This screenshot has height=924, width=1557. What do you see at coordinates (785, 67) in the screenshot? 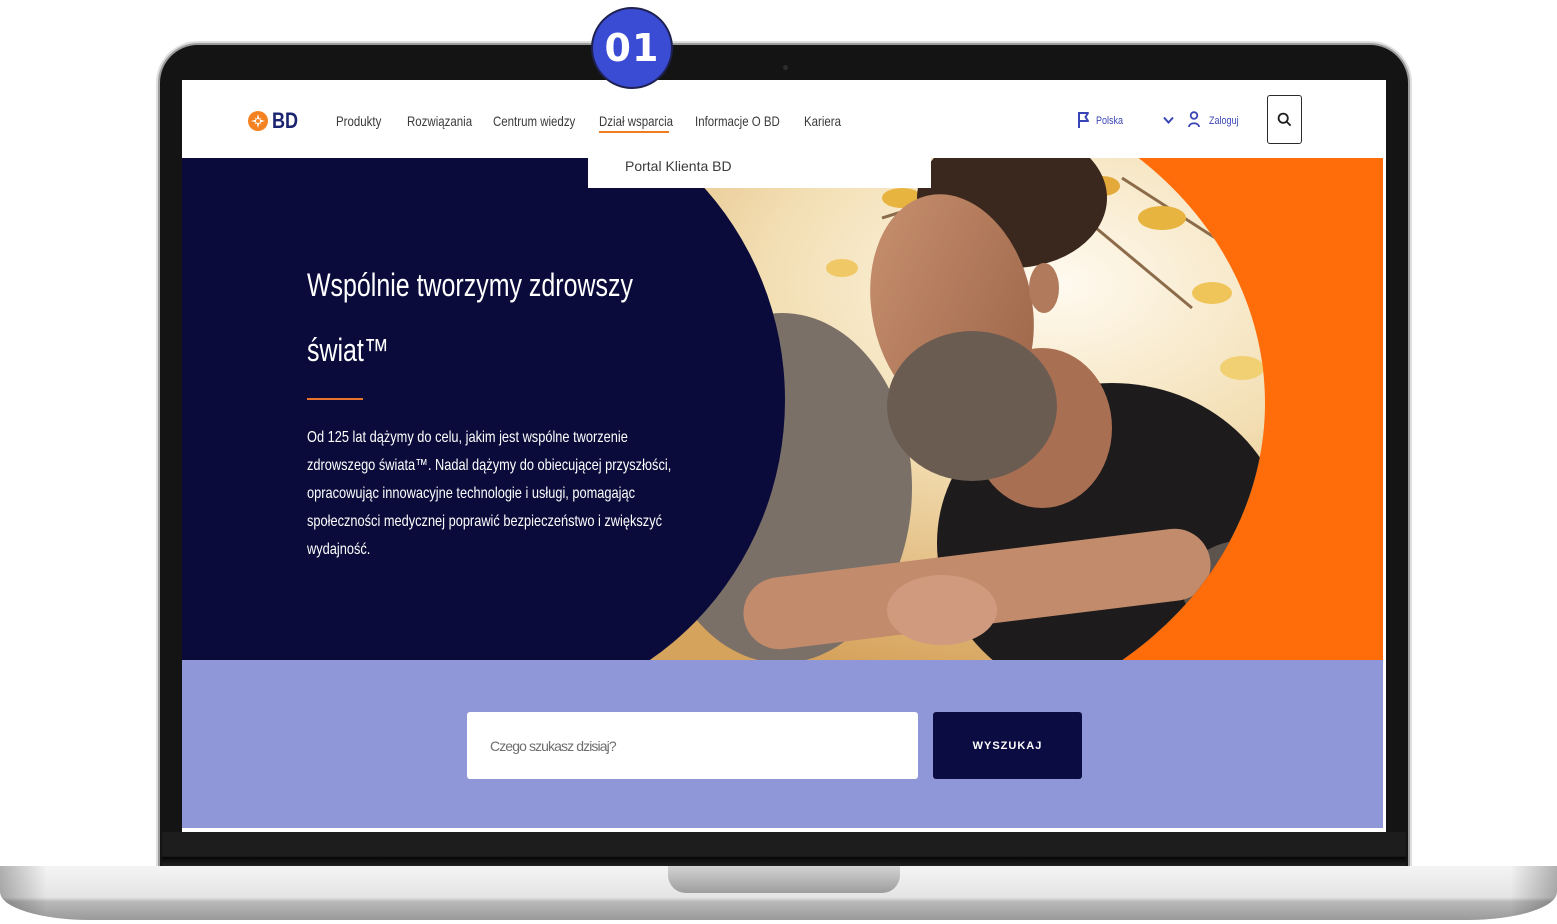
I see `laptop-camera` at bounding box center [785, 67].